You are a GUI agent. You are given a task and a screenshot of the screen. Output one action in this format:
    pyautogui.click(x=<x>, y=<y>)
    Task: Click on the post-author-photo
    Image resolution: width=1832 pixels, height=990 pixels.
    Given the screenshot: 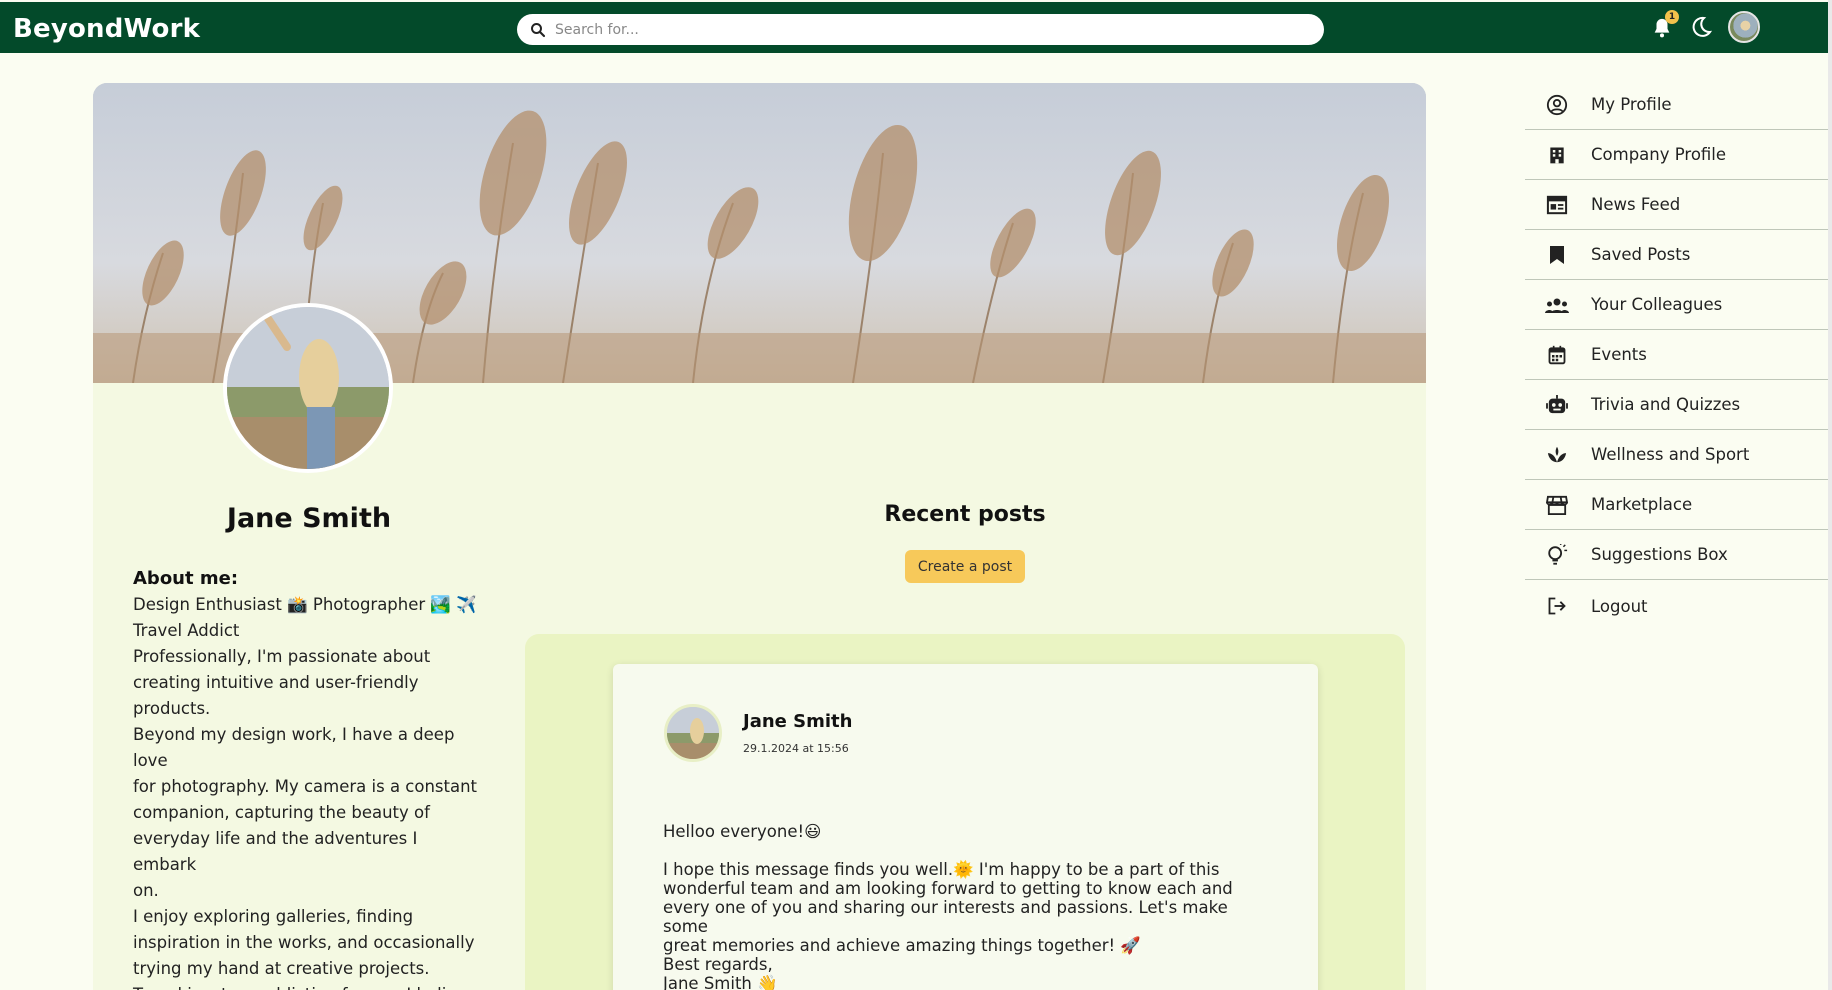 What is the action you would take?
    pyautogui.click(x=693, y=733)
    